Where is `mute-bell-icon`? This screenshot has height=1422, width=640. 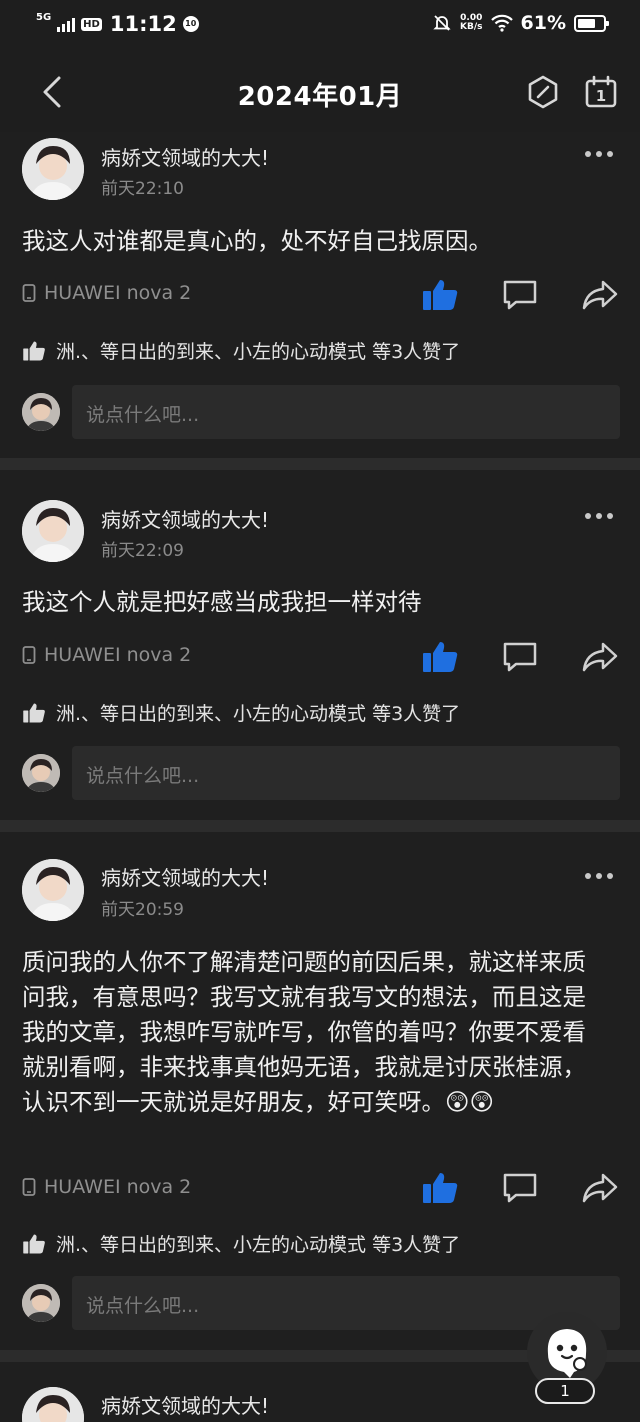 mute-bell-icon is located at coordinates (442, 23).